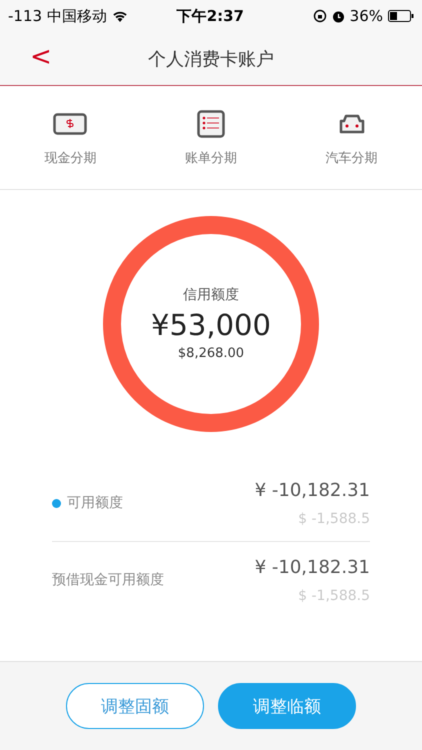 Image resolution: width=422 pixels, height=750 pixels. I want to click on back-button: <, so click(41, 57).